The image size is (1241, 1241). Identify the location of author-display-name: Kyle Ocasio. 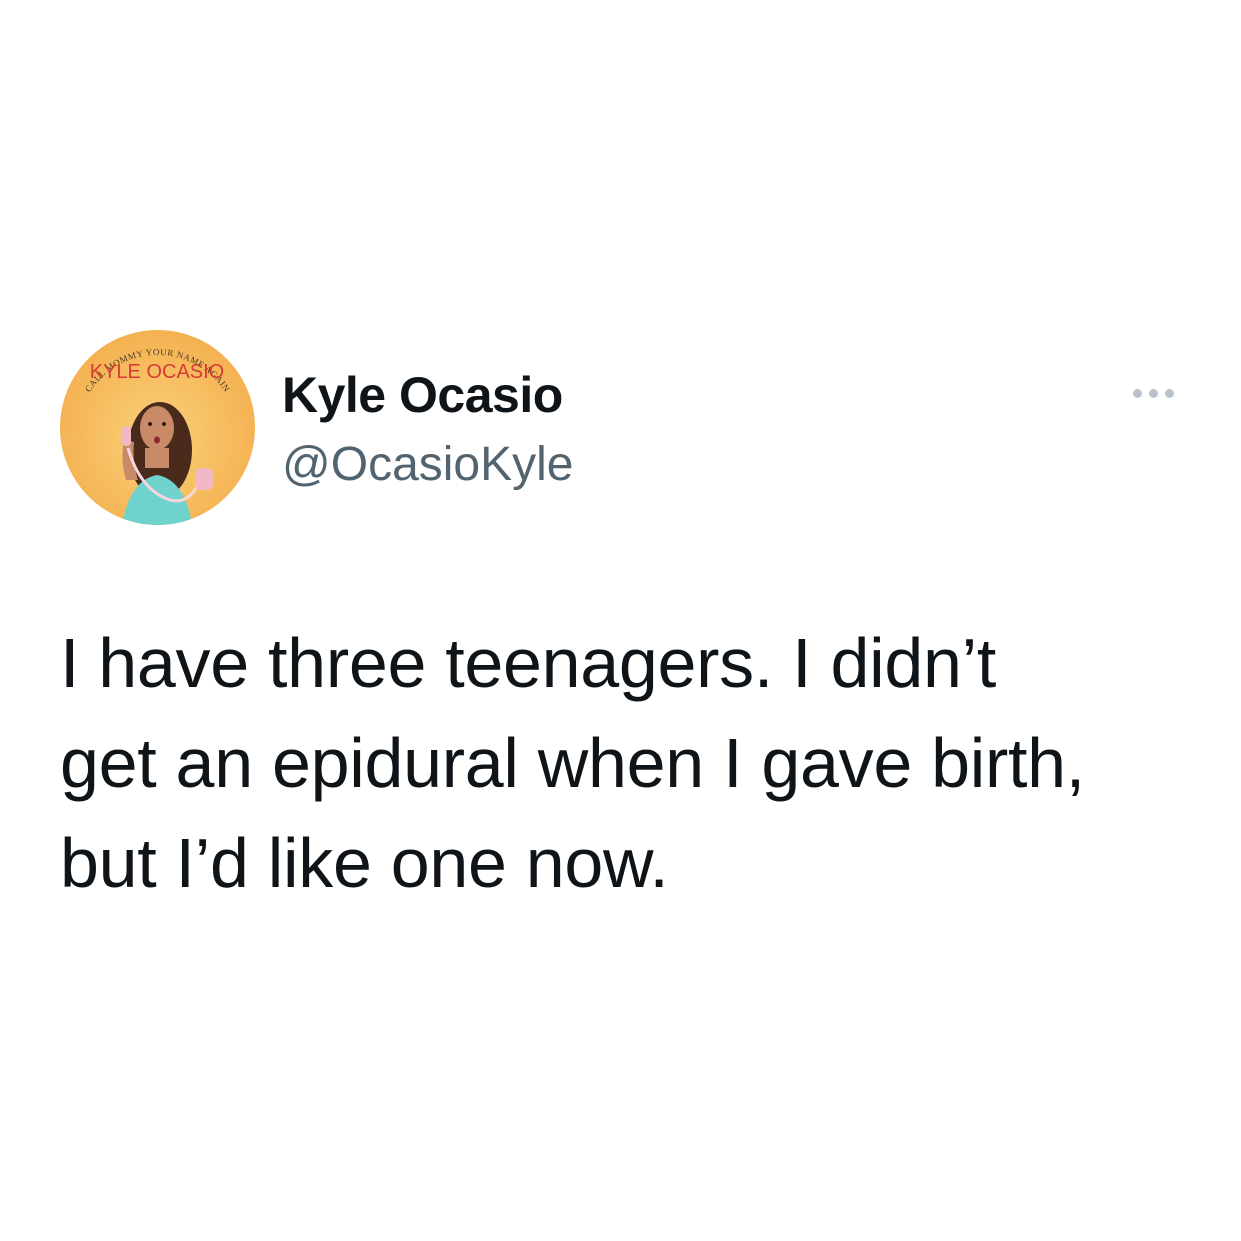
(422, 395).